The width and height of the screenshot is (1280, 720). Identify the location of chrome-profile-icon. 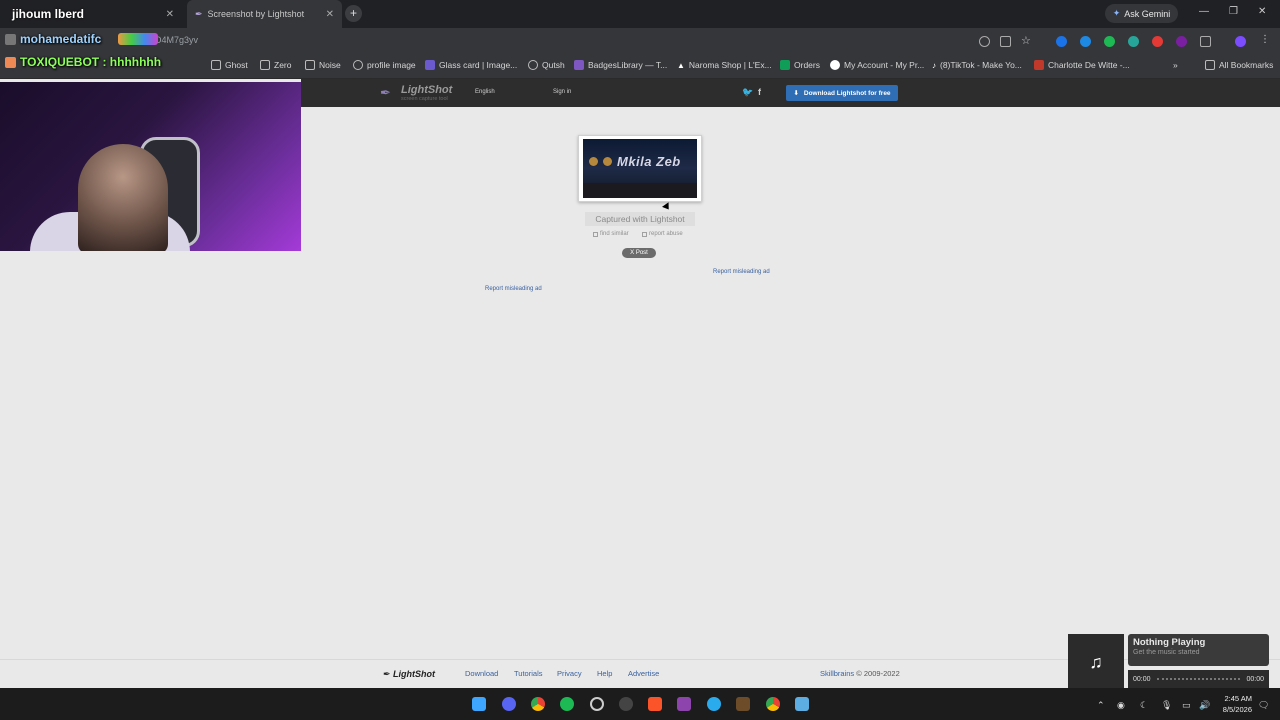
(773, 704).